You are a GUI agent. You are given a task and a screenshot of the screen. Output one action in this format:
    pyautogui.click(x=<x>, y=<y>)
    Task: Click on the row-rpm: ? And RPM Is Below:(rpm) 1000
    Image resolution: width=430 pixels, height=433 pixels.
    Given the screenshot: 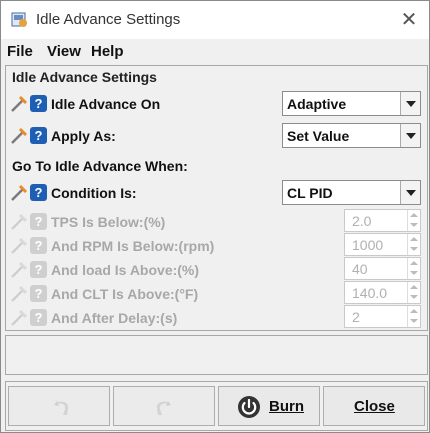 What is the action you would take?
    pyautogui.click(x=216, y=246)
    